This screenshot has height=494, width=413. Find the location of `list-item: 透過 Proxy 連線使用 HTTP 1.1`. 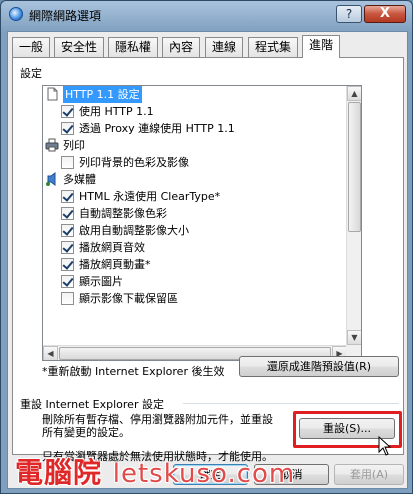

list-item: 透過 Proxy 連線使用 HTTP 1.1 is located at coordinates (193, 128).